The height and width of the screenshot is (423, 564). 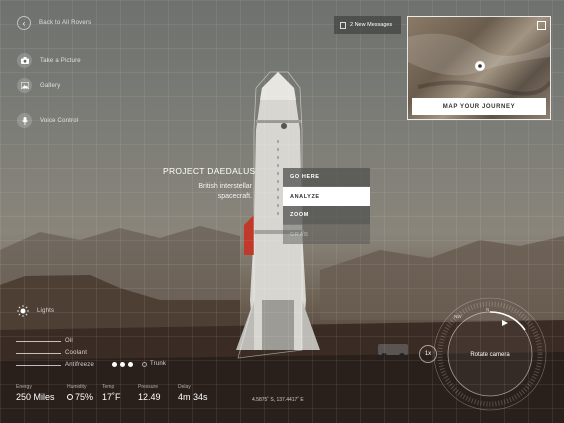 What do you see at coordinates (38, 85) in the screenshot?
I see `gallery-button: Gallery` at bounding box center [38, 85].